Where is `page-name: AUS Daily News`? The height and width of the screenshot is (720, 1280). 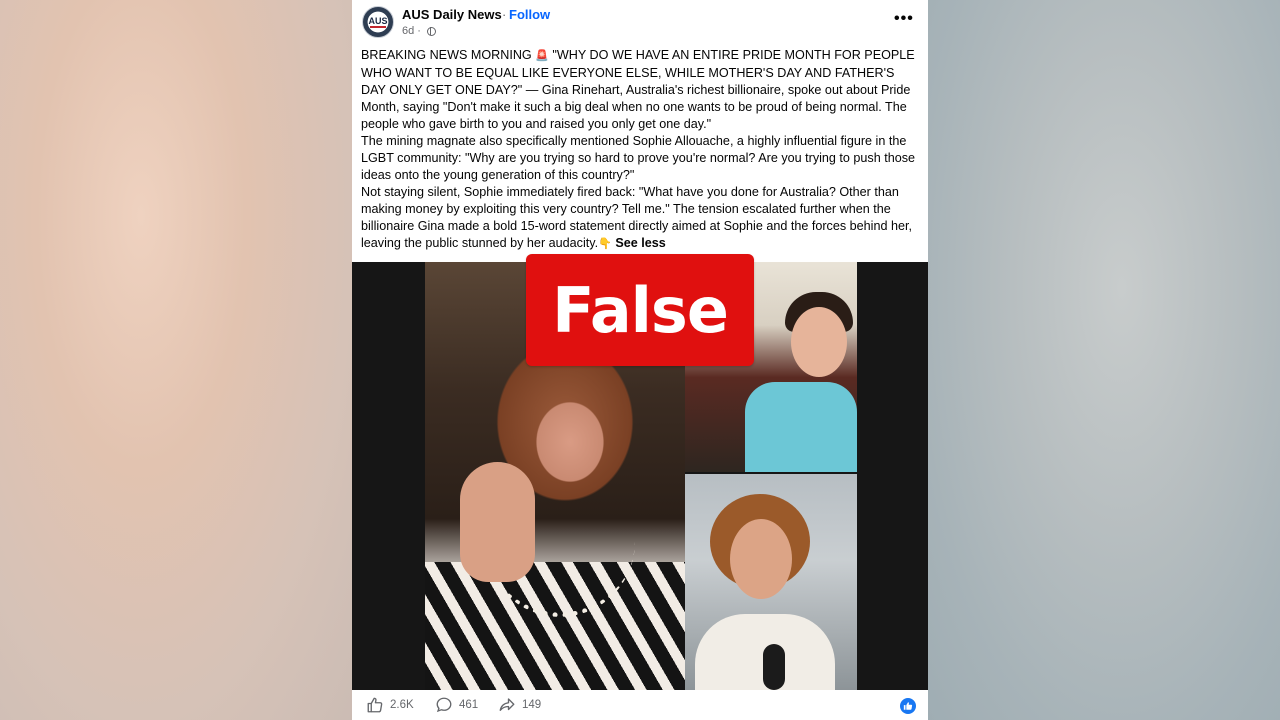
page-name: AUS Daily News is located at coordinates (452, 14).